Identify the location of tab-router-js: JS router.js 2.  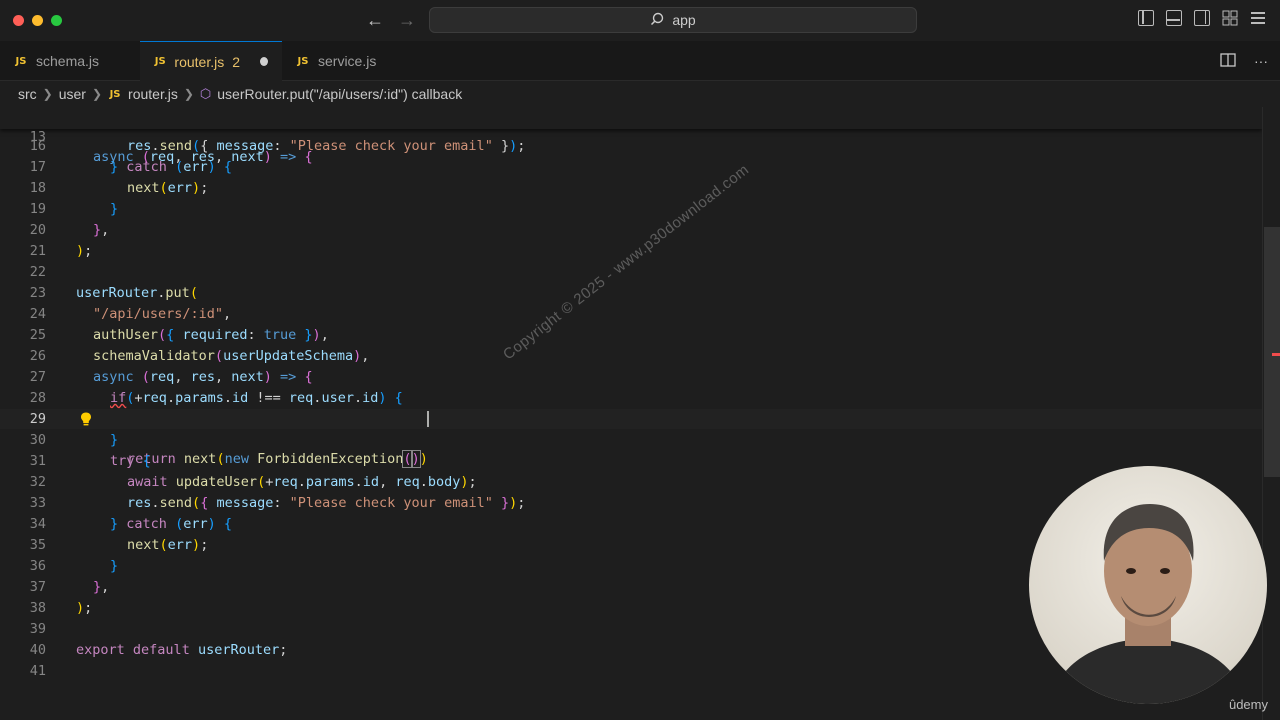
(211, 61).